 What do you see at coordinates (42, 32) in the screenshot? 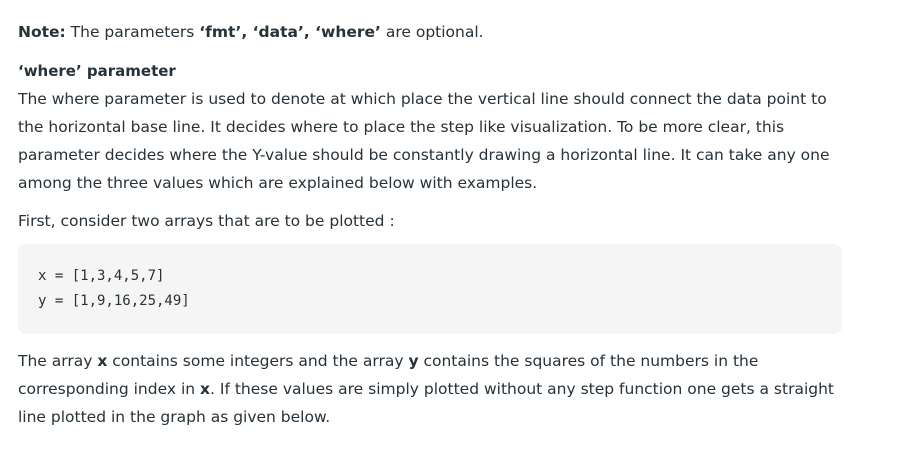
I see `note-label: Note:` at bounding box center [42, 32].